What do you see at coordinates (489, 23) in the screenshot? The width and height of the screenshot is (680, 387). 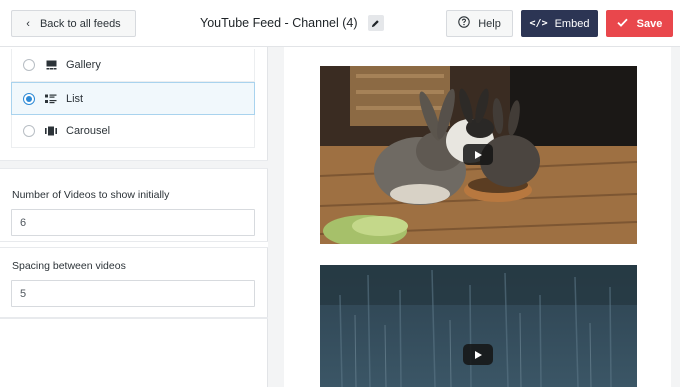 I see `help-label: Help` at bounding box center [489, 23].